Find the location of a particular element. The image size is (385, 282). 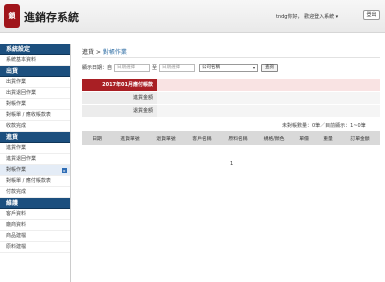

date-label: 顯示日期：自 is located at coordinates (97, 68).